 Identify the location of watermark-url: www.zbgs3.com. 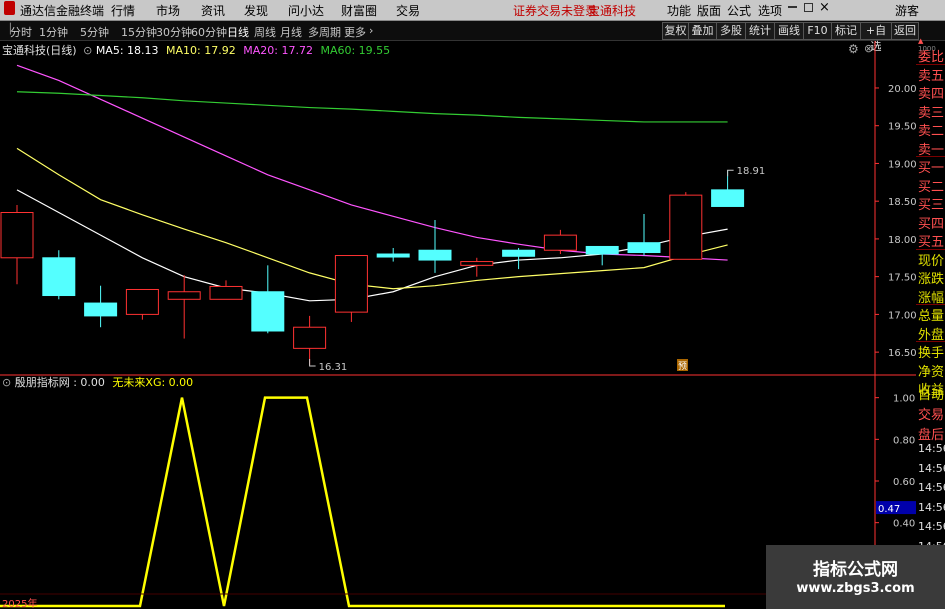
(855, 588).